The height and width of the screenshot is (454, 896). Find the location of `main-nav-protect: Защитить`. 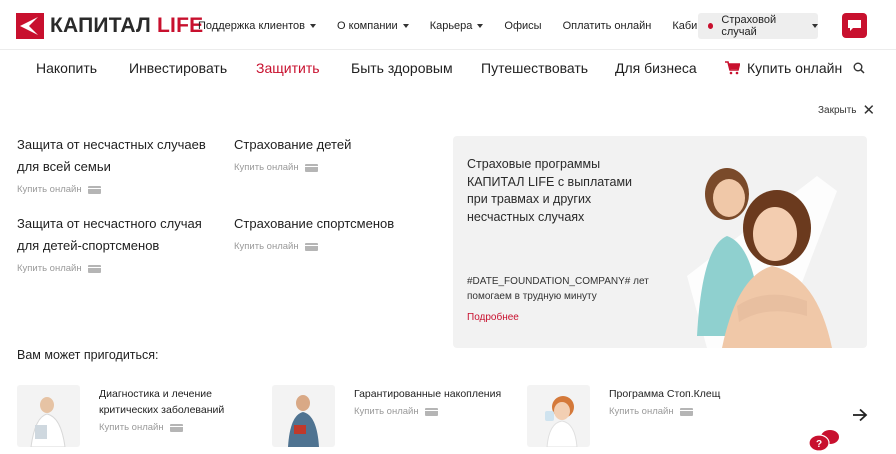

main-nav-protect: Защитить is located at coordinates (288, 68).